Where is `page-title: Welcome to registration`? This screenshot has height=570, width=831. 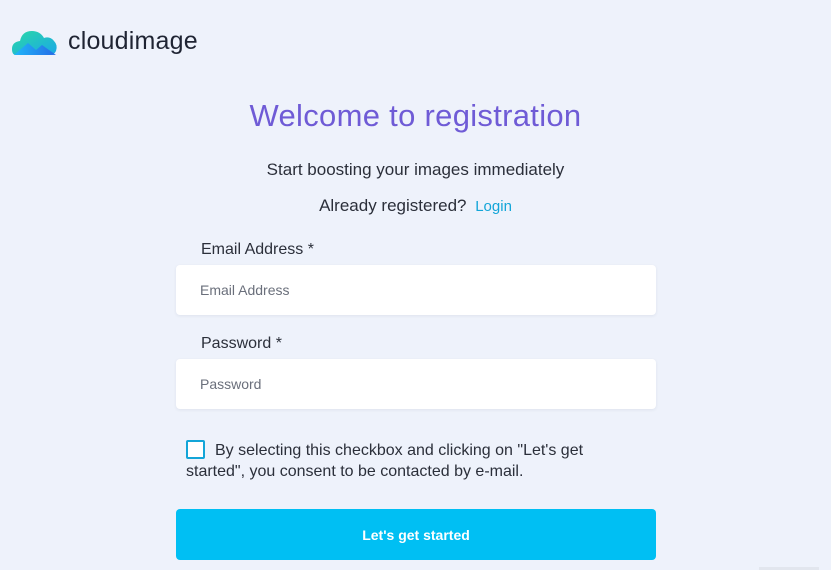
page-title: Welcome to registration is located at coordinates (415, 115).